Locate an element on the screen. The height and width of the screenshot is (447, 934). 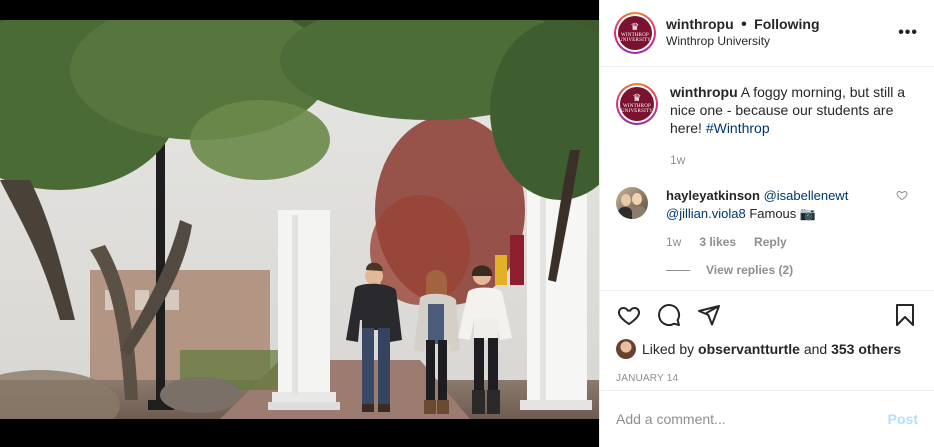
comment-mention: @isabellenewt is located at coordinates (806, 195).